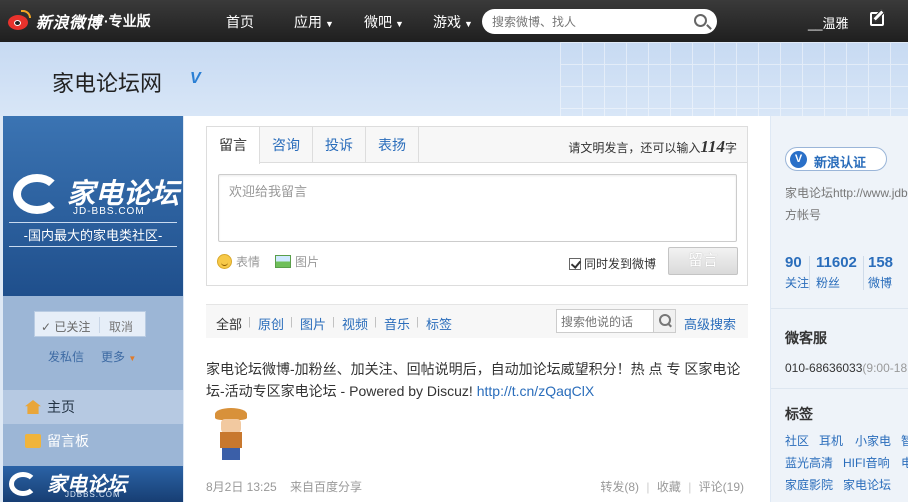 The image size is (908, 502). I want to click on profile-nav-message-board-label: 留言板, so click(68, 441).